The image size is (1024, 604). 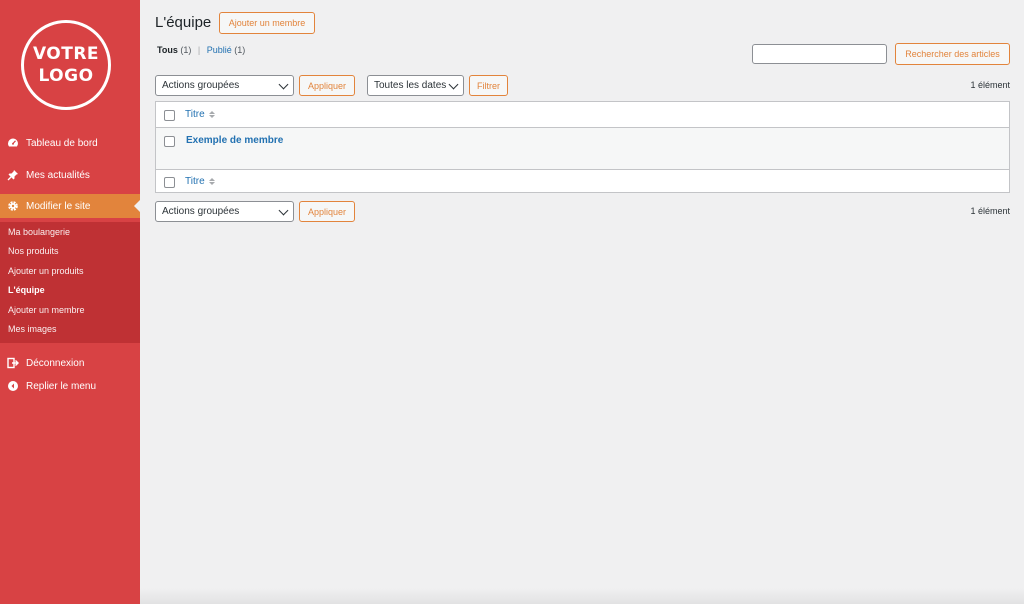 What do you see at coordinates (183, 22) in the screenshot?
I see `page-title: L'équipe` at bounding box center [183, 22].